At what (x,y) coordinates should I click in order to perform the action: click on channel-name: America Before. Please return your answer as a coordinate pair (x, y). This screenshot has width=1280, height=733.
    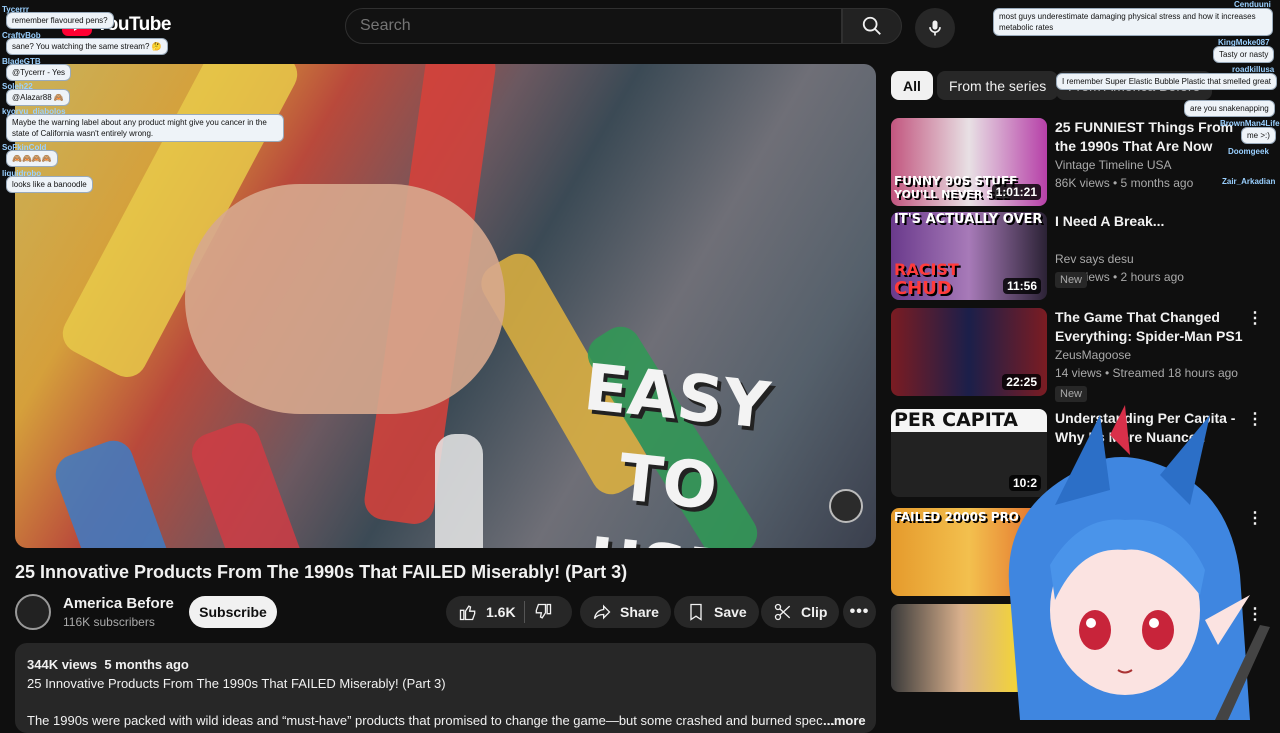
    Looking at the image, I should click on (118, 603).